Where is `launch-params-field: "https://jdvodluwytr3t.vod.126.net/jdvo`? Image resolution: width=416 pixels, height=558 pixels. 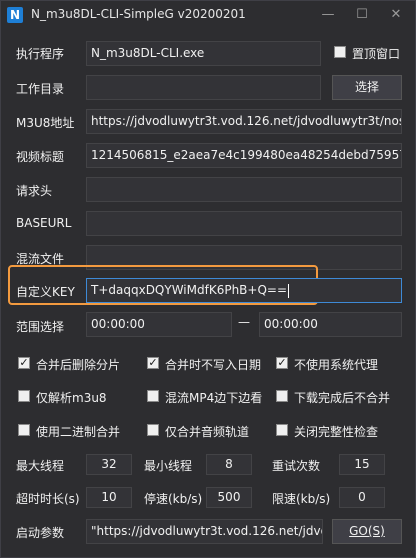
launch-params-field: "https://jdvodluwytr3t.vod.126.net/jdvo is located at coordinates (204, 531).